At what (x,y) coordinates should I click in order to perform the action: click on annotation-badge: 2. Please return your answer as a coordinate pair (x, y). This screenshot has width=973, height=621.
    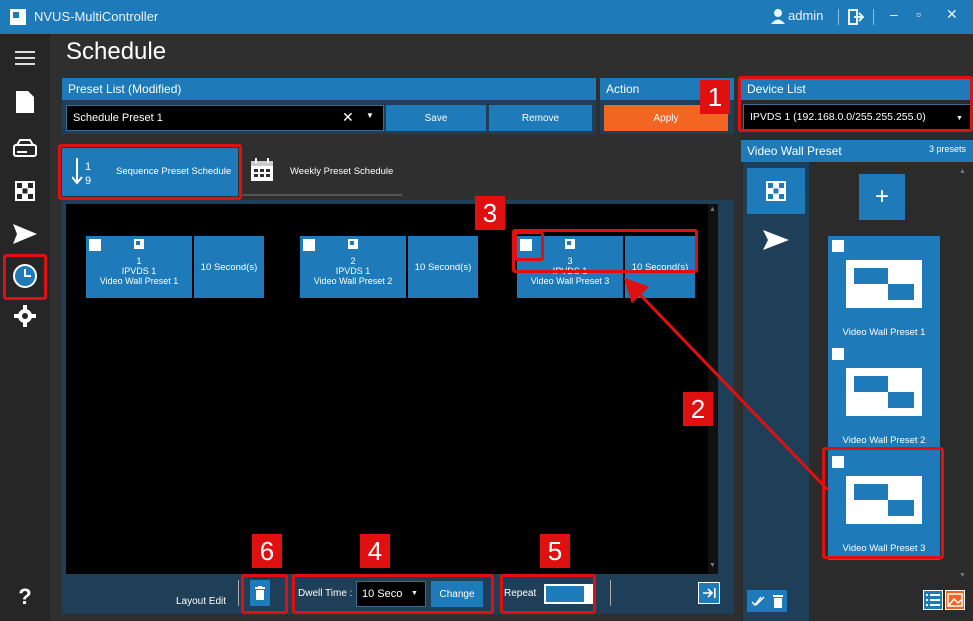
    Looking at the image, I should click on (698, 409).